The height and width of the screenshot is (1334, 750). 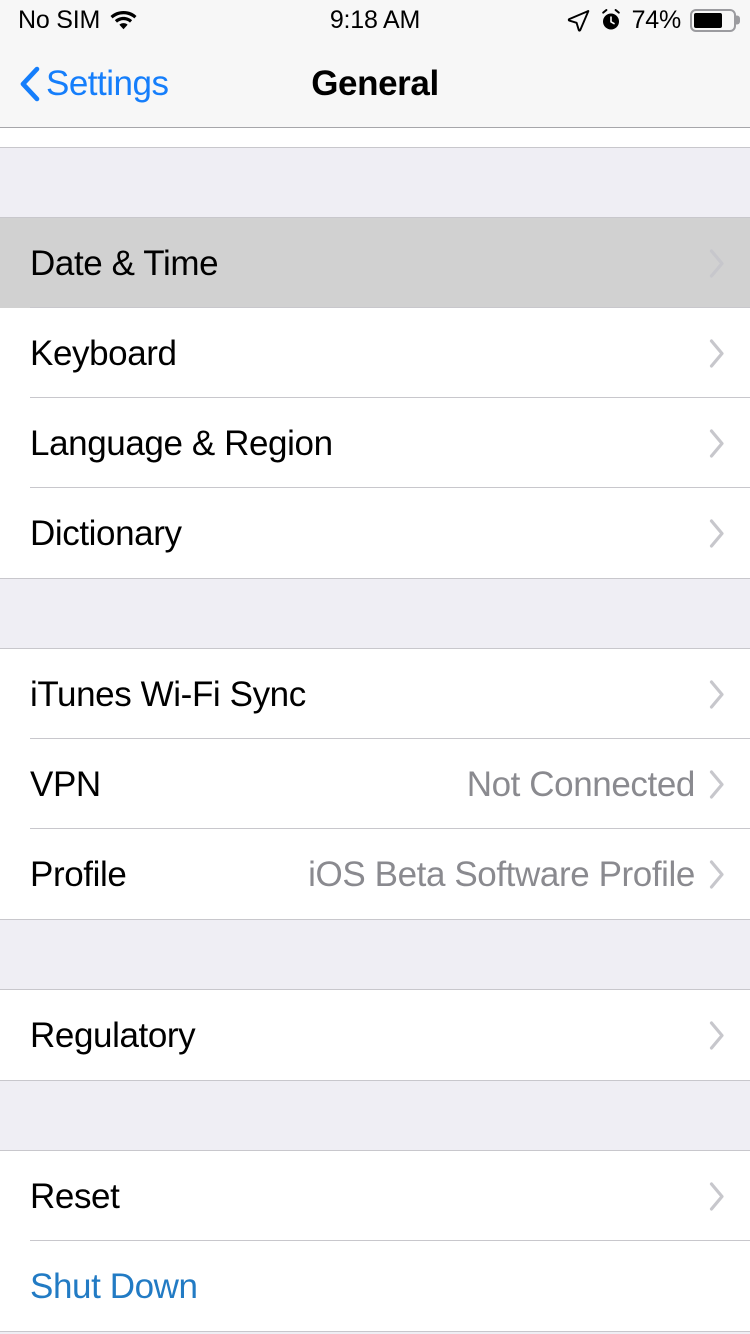 I want to click on page-title: General, so click(x=375, y=83).